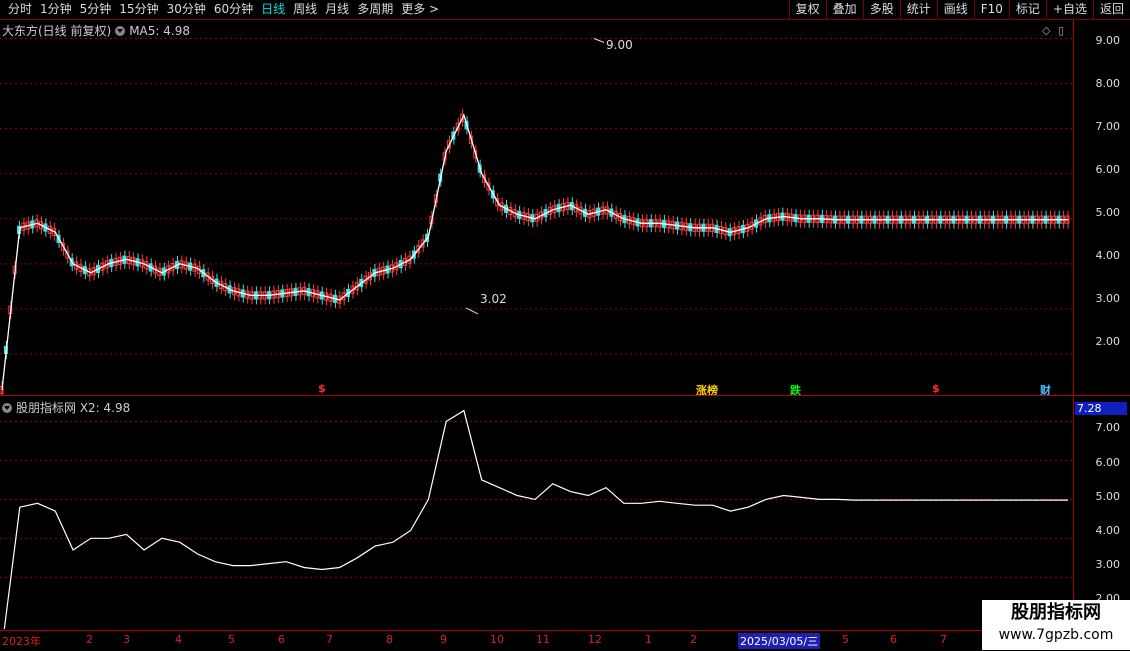 This screenshot has height=651, width=1130. Describe the element at coordinates (126, 639) in the screenshot. I see `date-label: 3` at that location.